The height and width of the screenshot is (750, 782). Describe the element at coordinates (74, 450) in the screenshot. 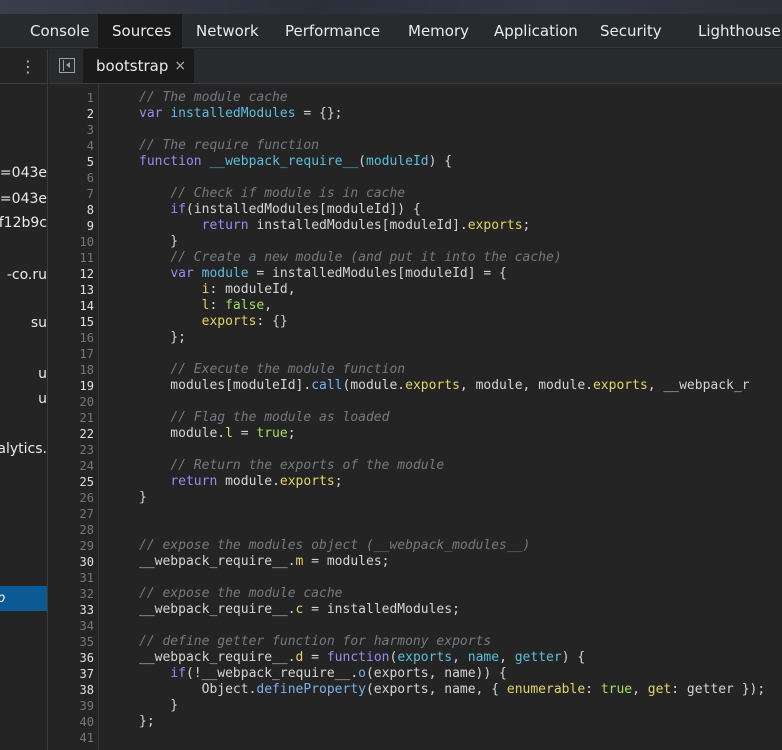

I see `line-number: 23` at that location.